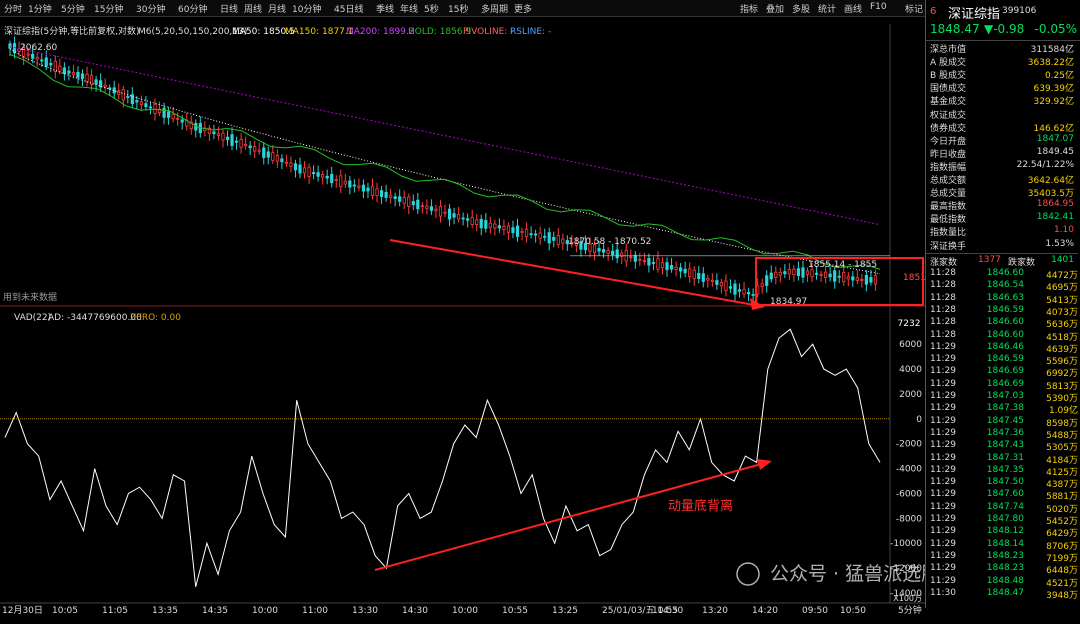 This screenshot has width=1080, height=624. I want to click on stat-label: 国债成交, so click(948, 89).